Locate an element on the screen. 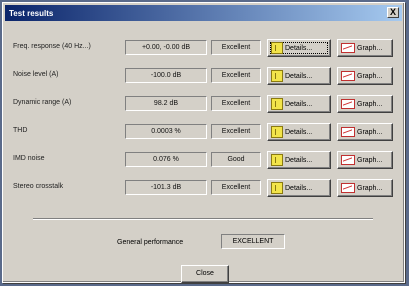 This screenshot has width=409, height=286. row-label: Noise level (A) is located at coordinates (36, 74).